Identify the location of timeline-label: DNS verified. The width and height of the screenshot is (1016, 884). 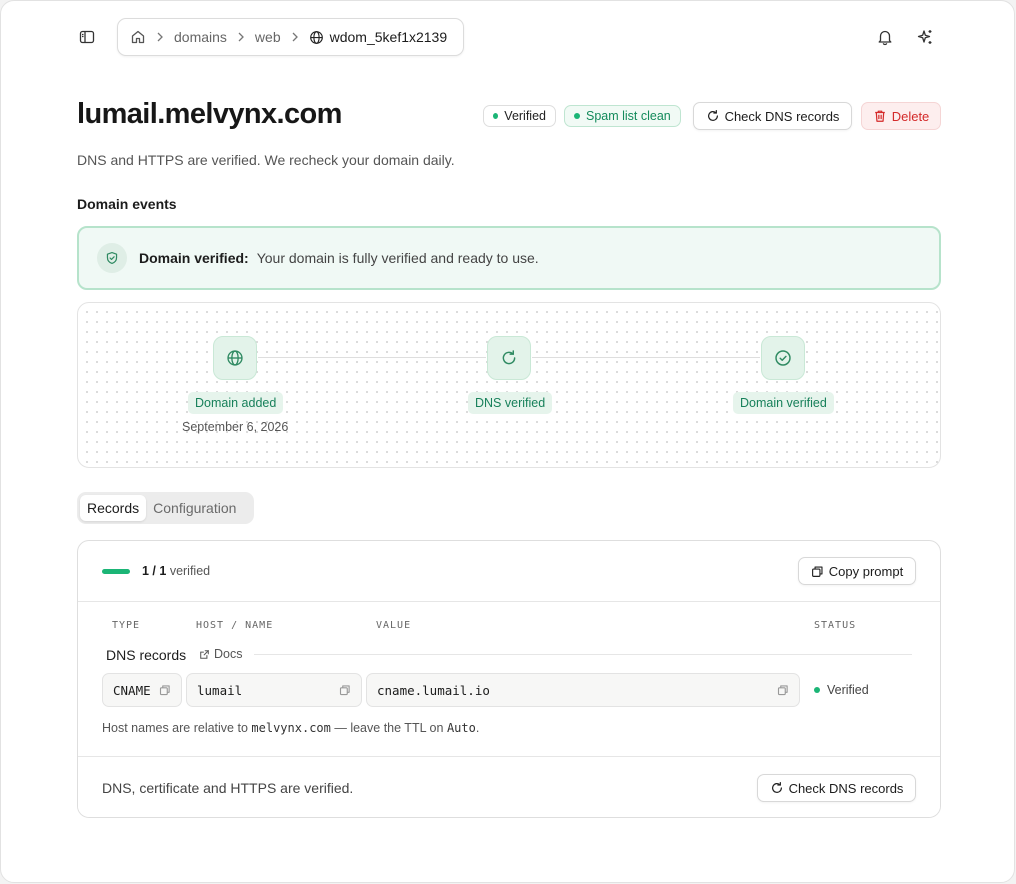
(510, 403).